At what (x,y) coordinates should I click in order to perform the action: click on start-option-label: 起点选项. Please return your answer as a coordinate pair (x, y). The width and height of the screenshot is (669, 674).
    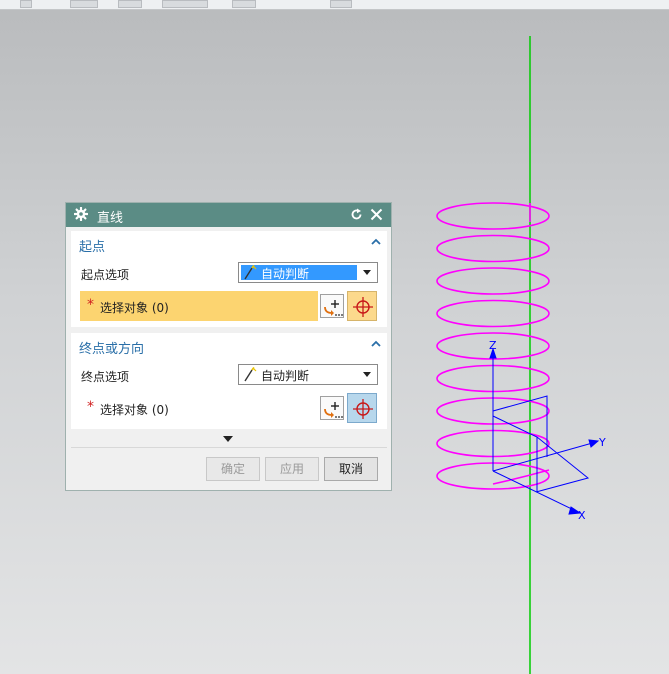
    Looking at the image, I should click on (105, 275).